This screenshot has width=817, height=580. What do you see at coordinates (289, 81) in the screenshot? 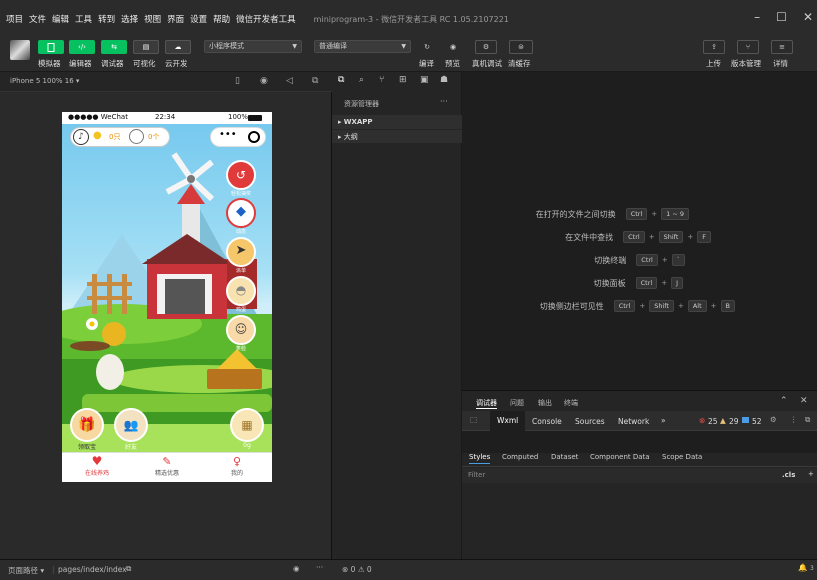
I see `sound-icon: ◁` at bounding box center [289, 81].